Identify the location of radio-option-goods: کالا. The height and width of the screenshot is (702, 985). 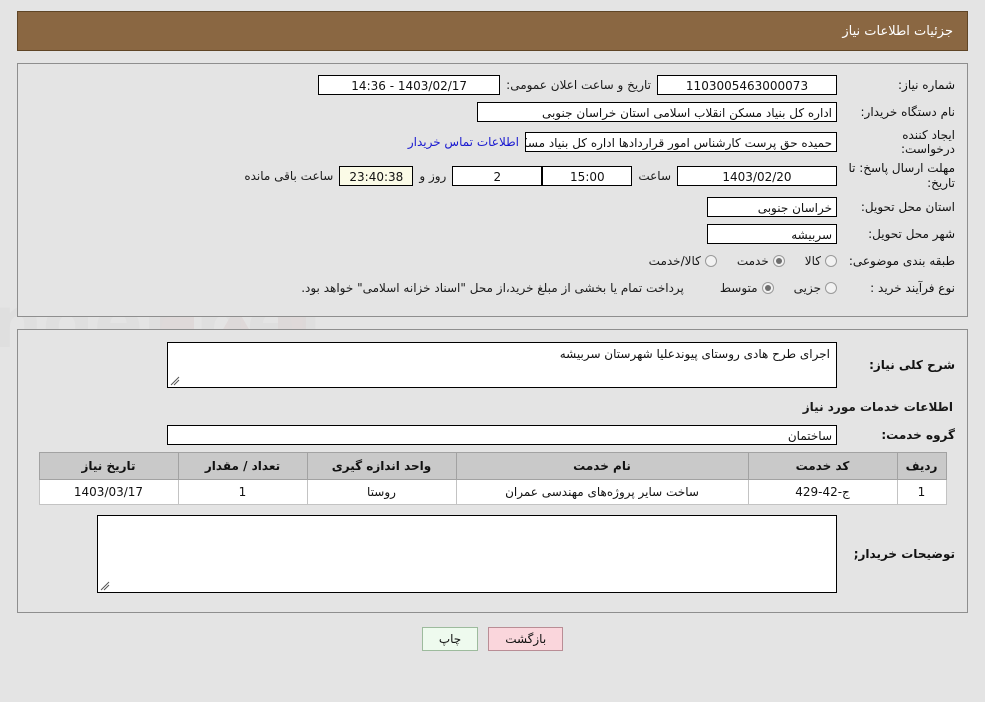
(813, 261).